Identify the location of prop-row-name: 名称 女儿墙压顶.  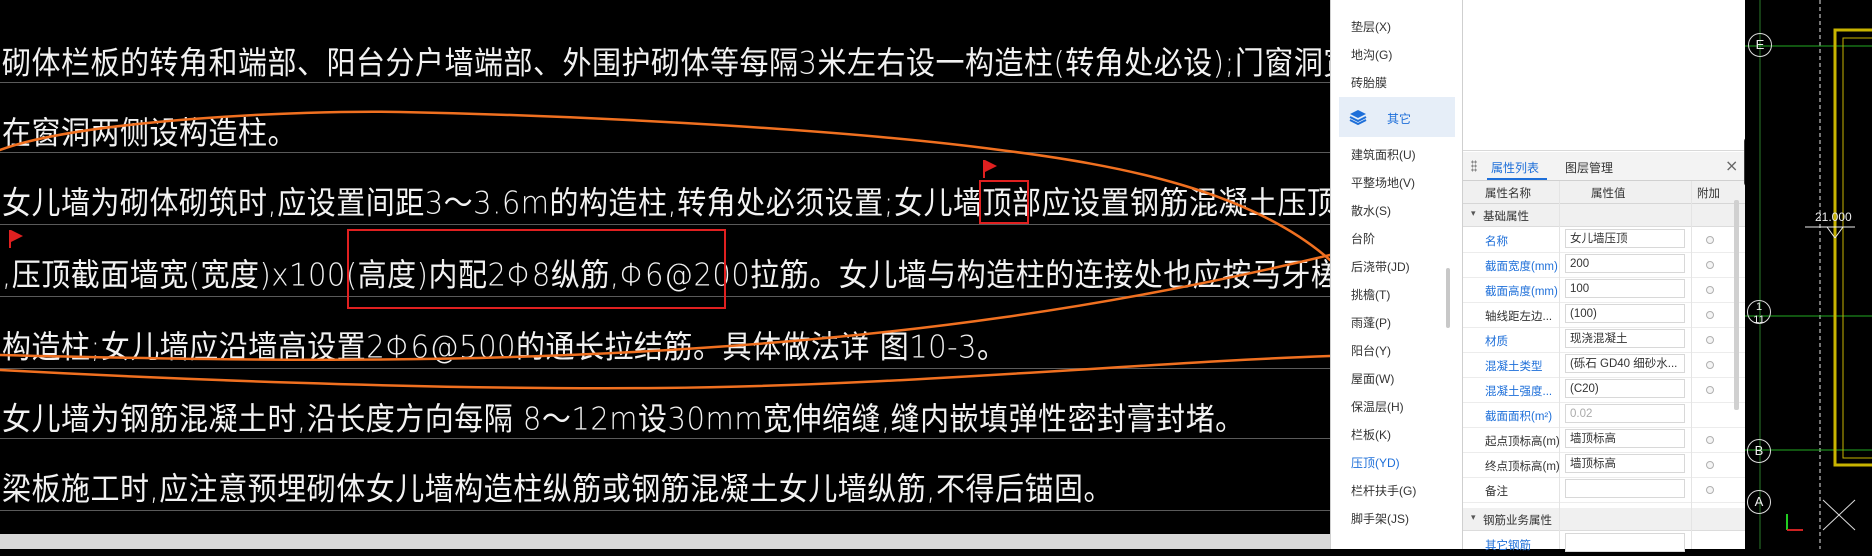
(1604, 240).